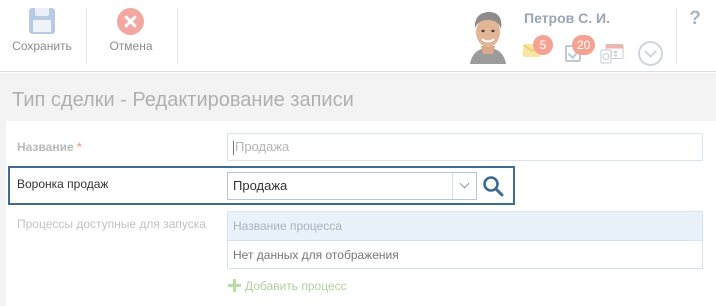 The image size is (716, 306). Describe the element at coordinates (42, 21) in the screenshot. I see `floppy-disk-icon` at that location.